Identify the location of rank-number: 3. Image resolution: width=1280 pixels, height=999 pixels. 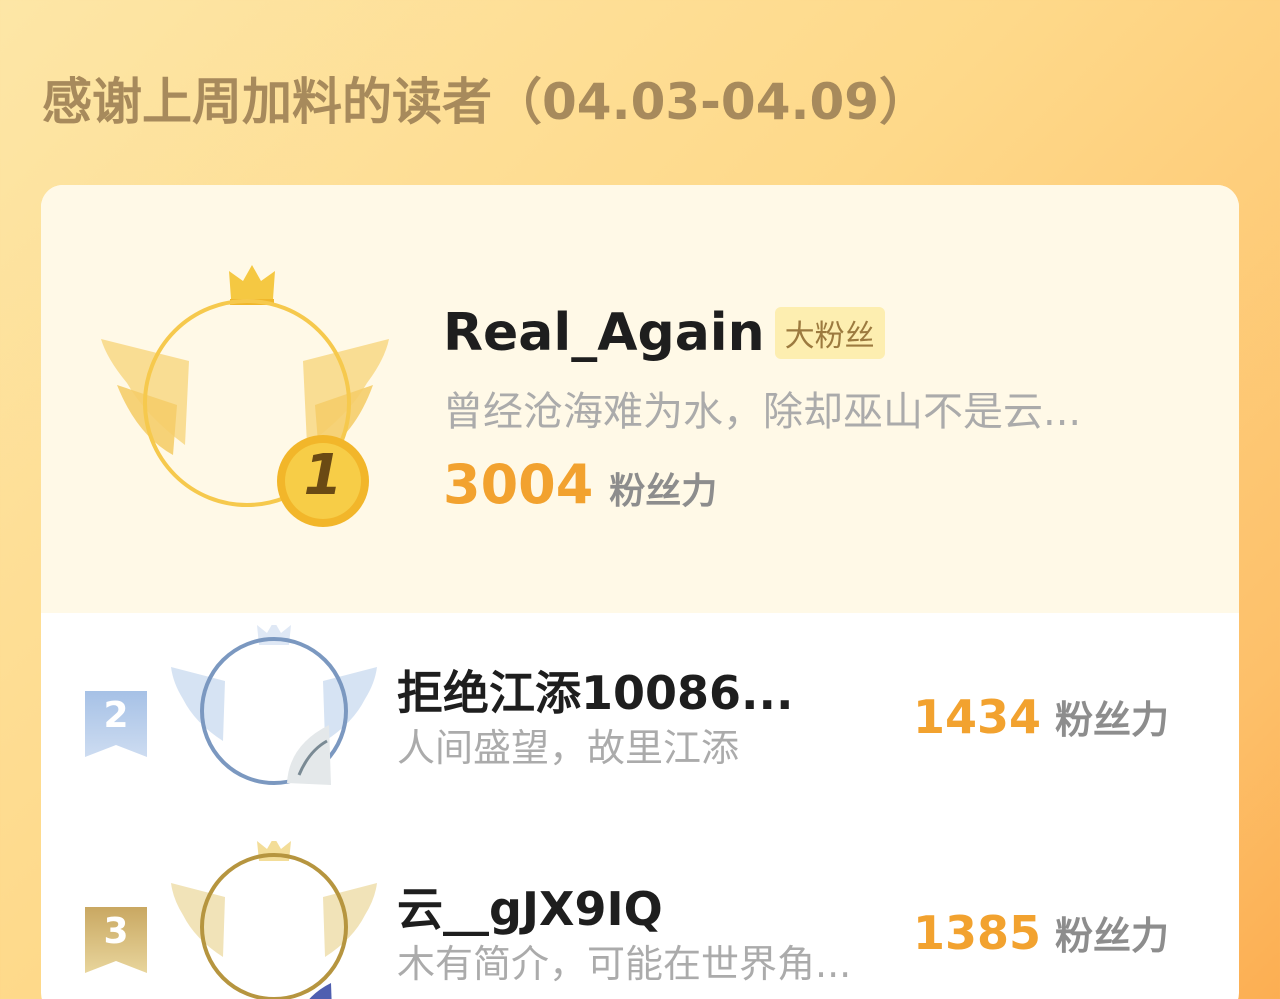
(116, 931).